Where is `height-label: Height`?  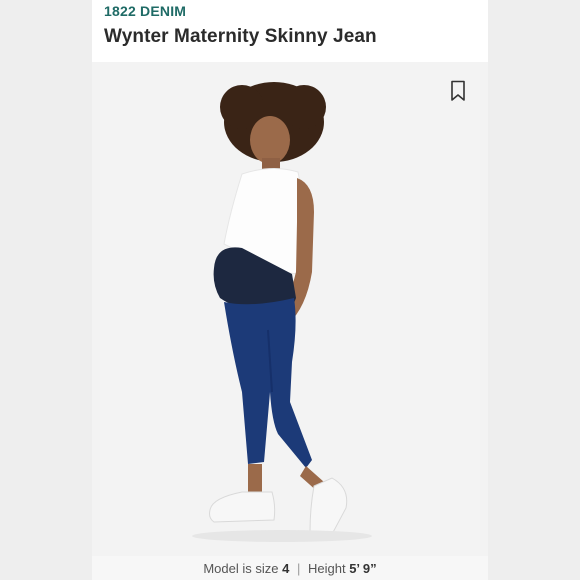
height-label: Height is located at coordinates (326, 568).